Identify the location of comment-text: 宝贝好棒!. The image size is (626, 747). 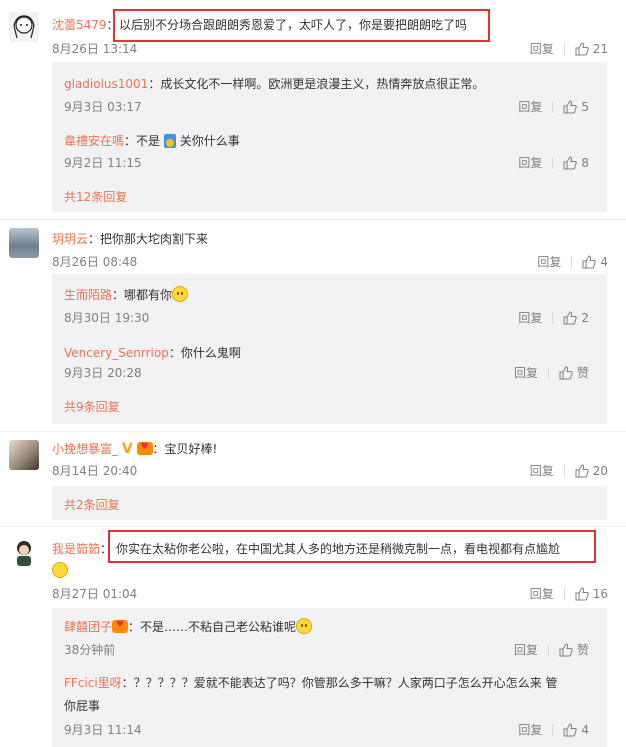
(191, 449).